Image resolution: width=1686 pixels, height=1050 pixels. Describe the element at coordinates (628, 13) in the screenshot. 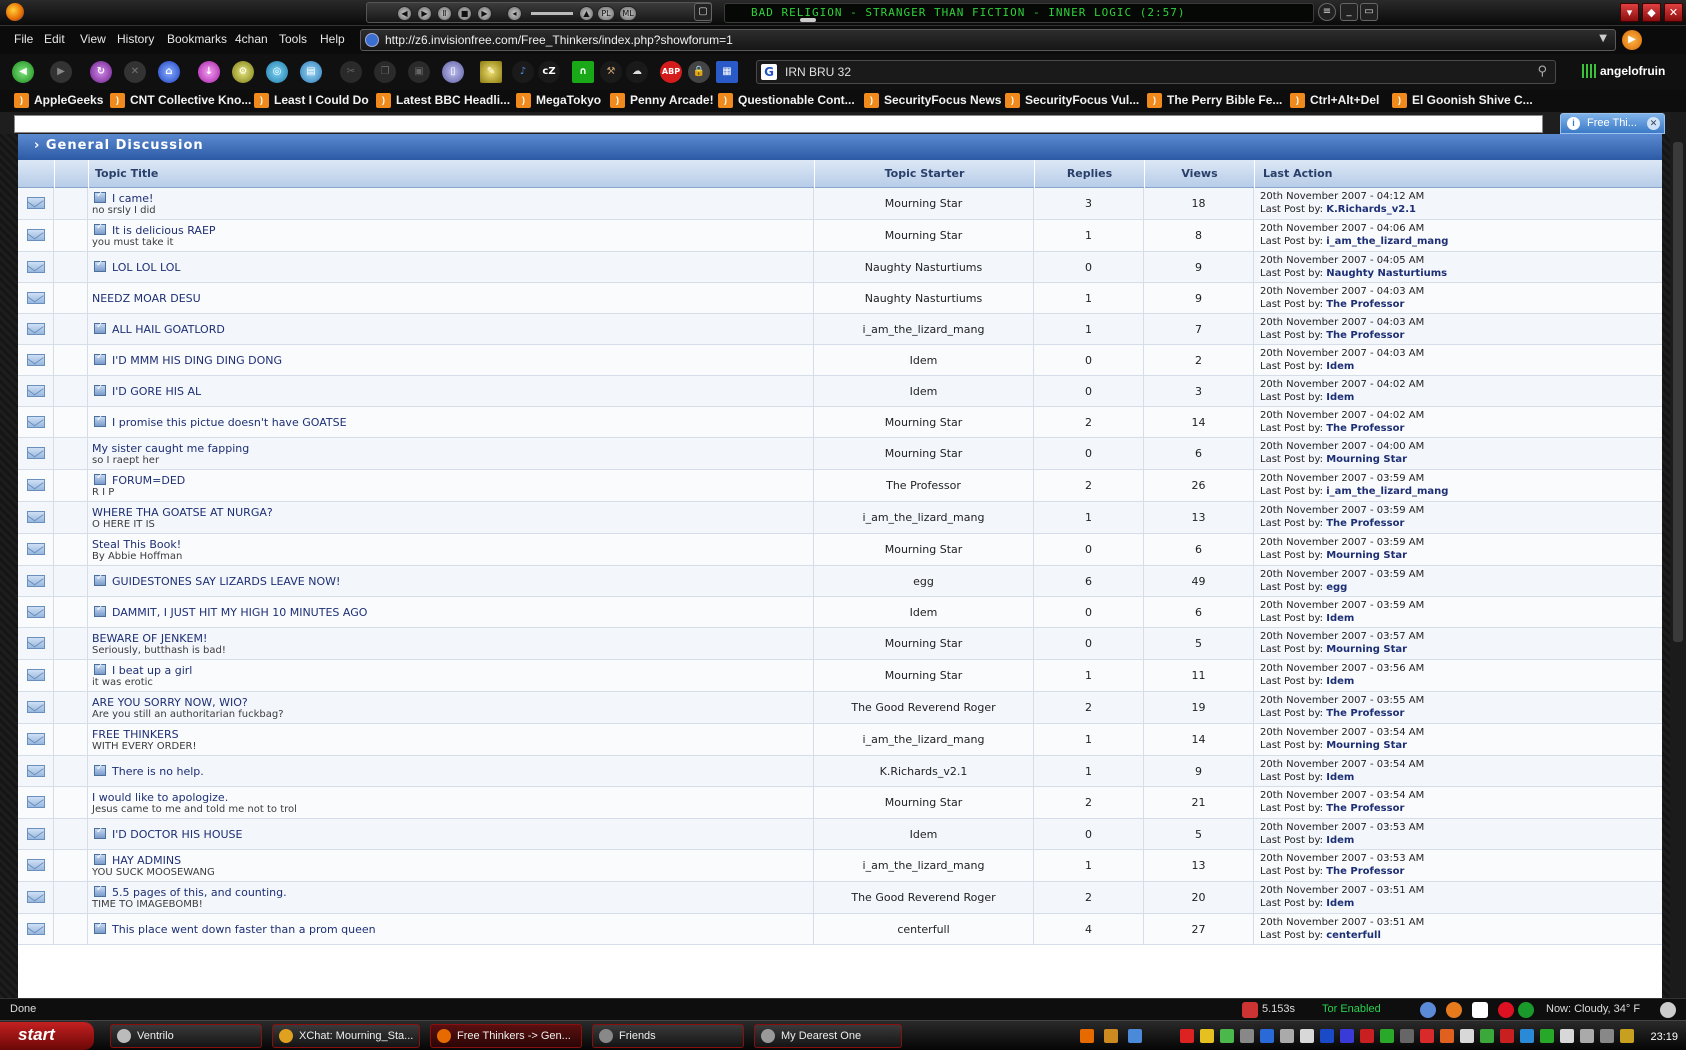

I see `media-library-button: ML` at that location.